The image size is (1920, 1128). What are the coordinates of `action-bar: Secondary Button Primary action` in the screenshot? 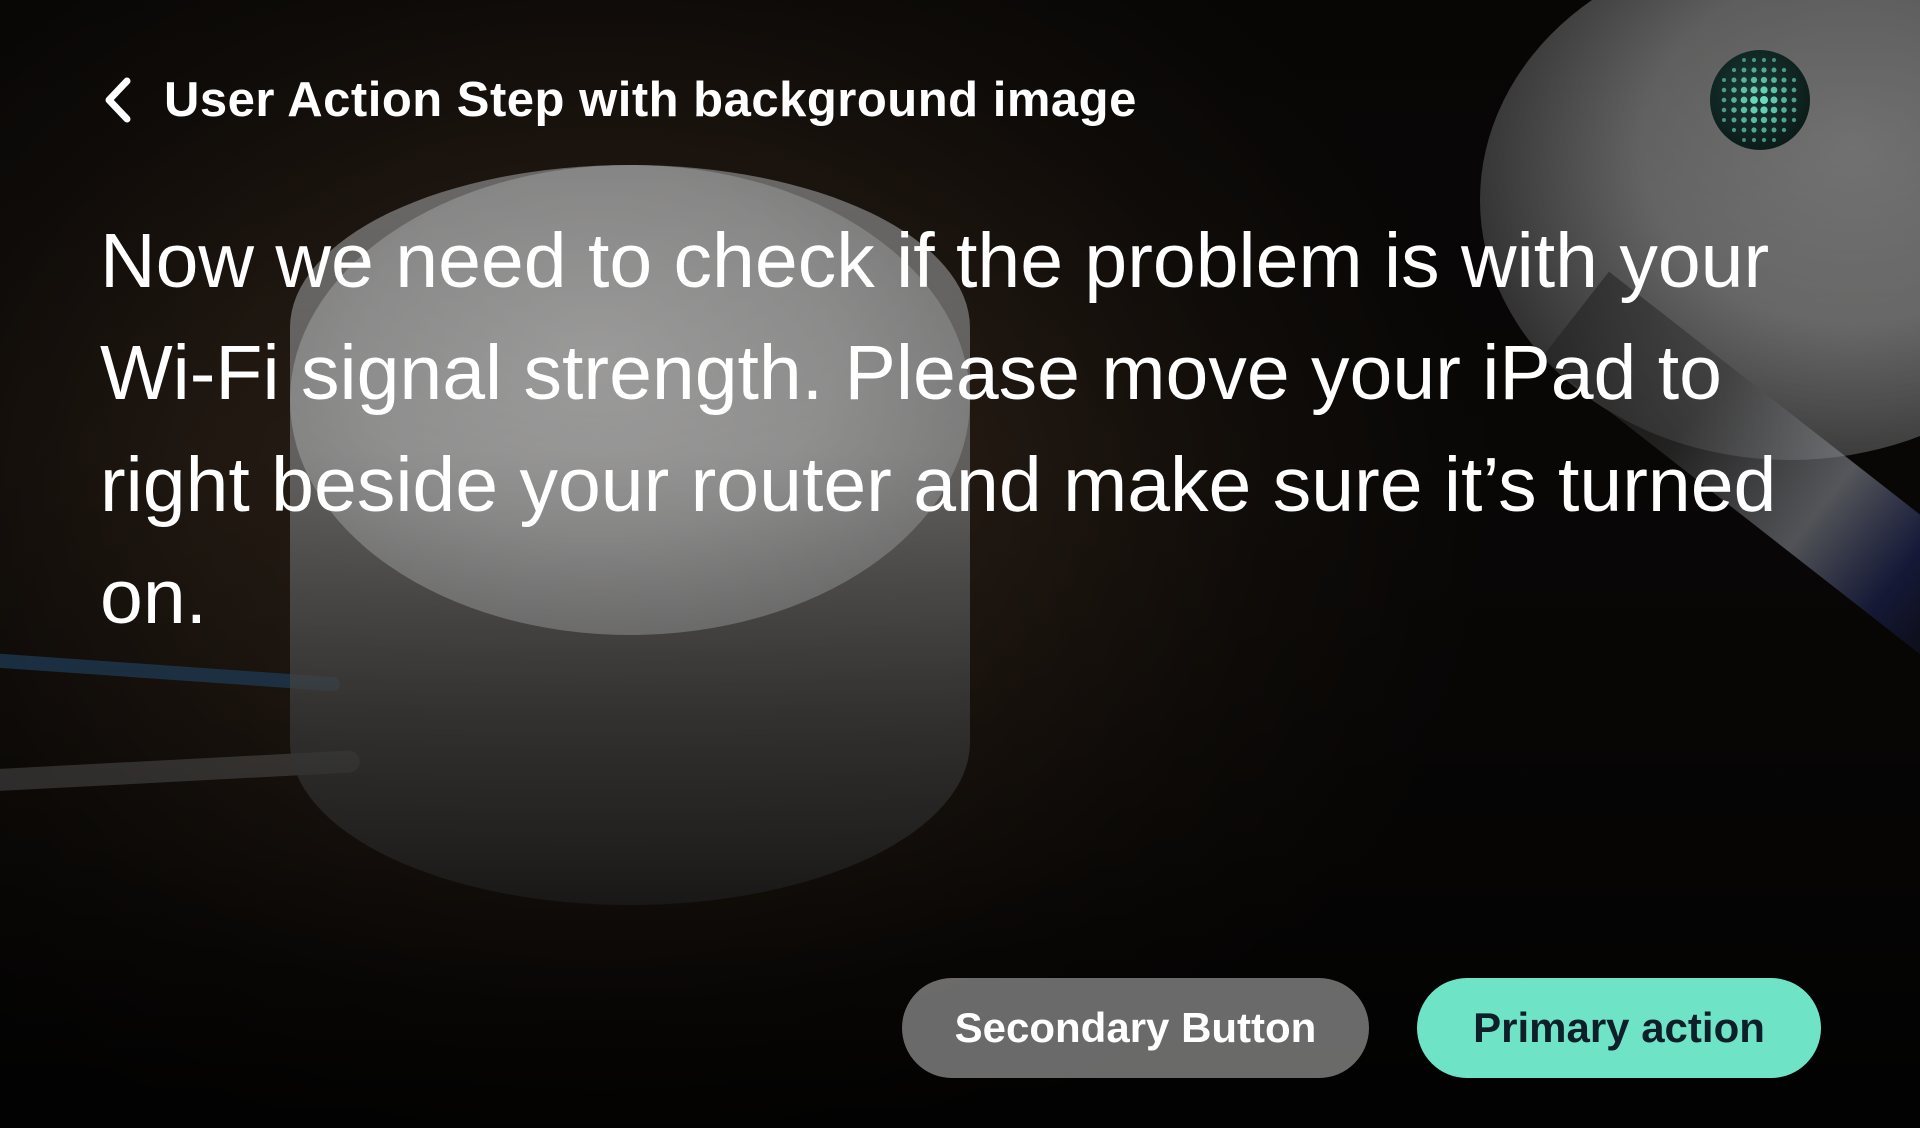 It's located at (1361, 1028).